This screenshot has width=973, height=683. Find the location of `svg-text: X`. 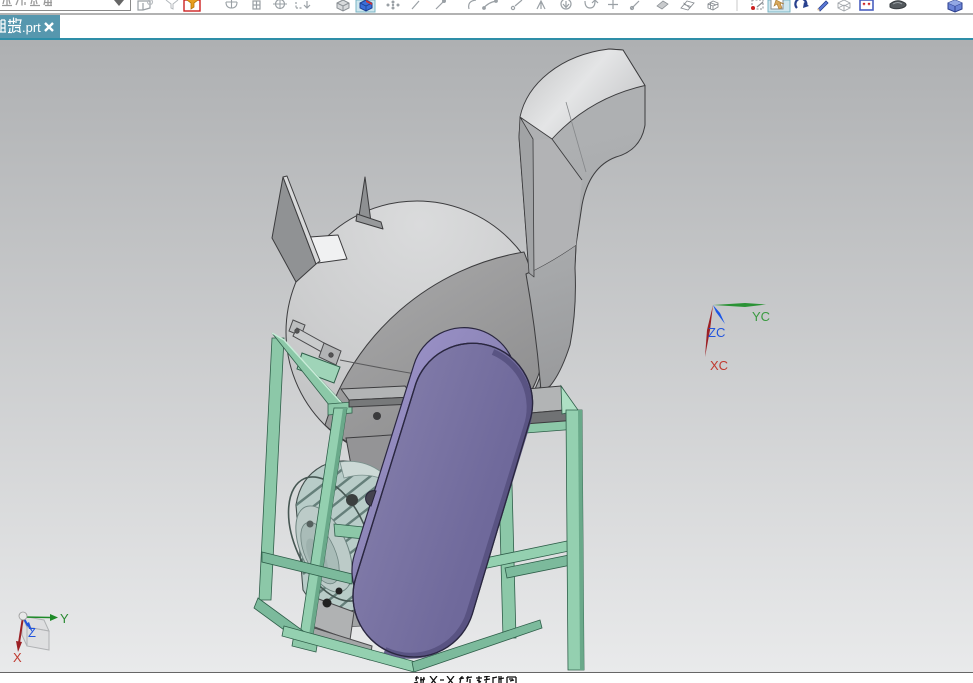

svg-text: X is located at coordinates (17, 657).